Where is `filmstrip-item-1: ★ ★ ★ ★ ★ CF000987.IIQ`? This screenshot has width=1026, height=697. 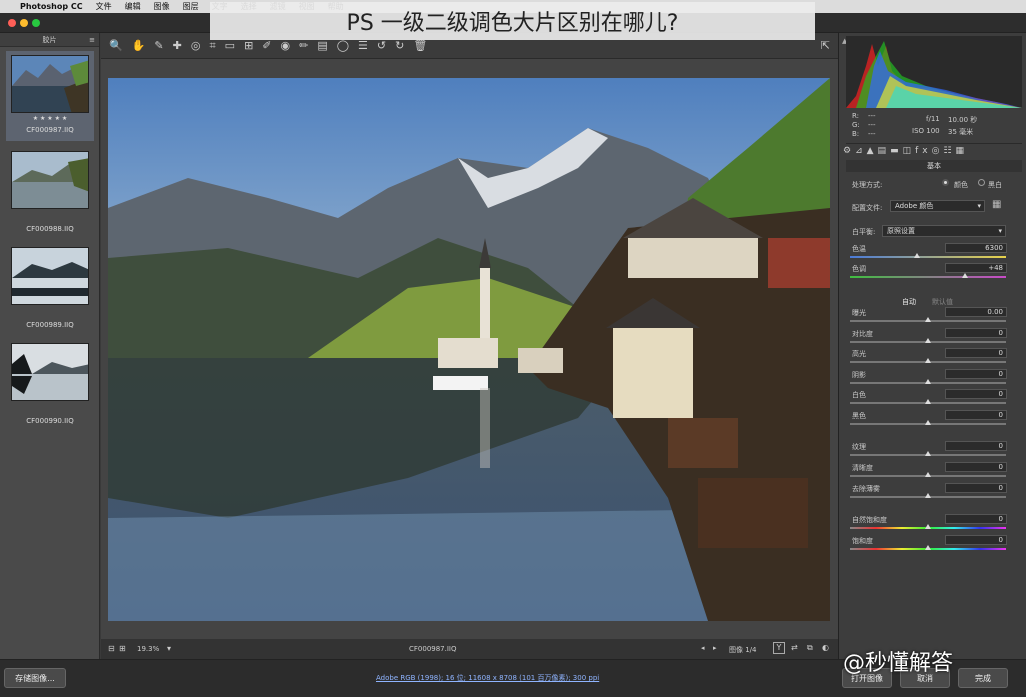 filmstrip-item-1: ★ ★ ★ ★ ★ CF000987.IIQ is located at coordinates (50, 96).